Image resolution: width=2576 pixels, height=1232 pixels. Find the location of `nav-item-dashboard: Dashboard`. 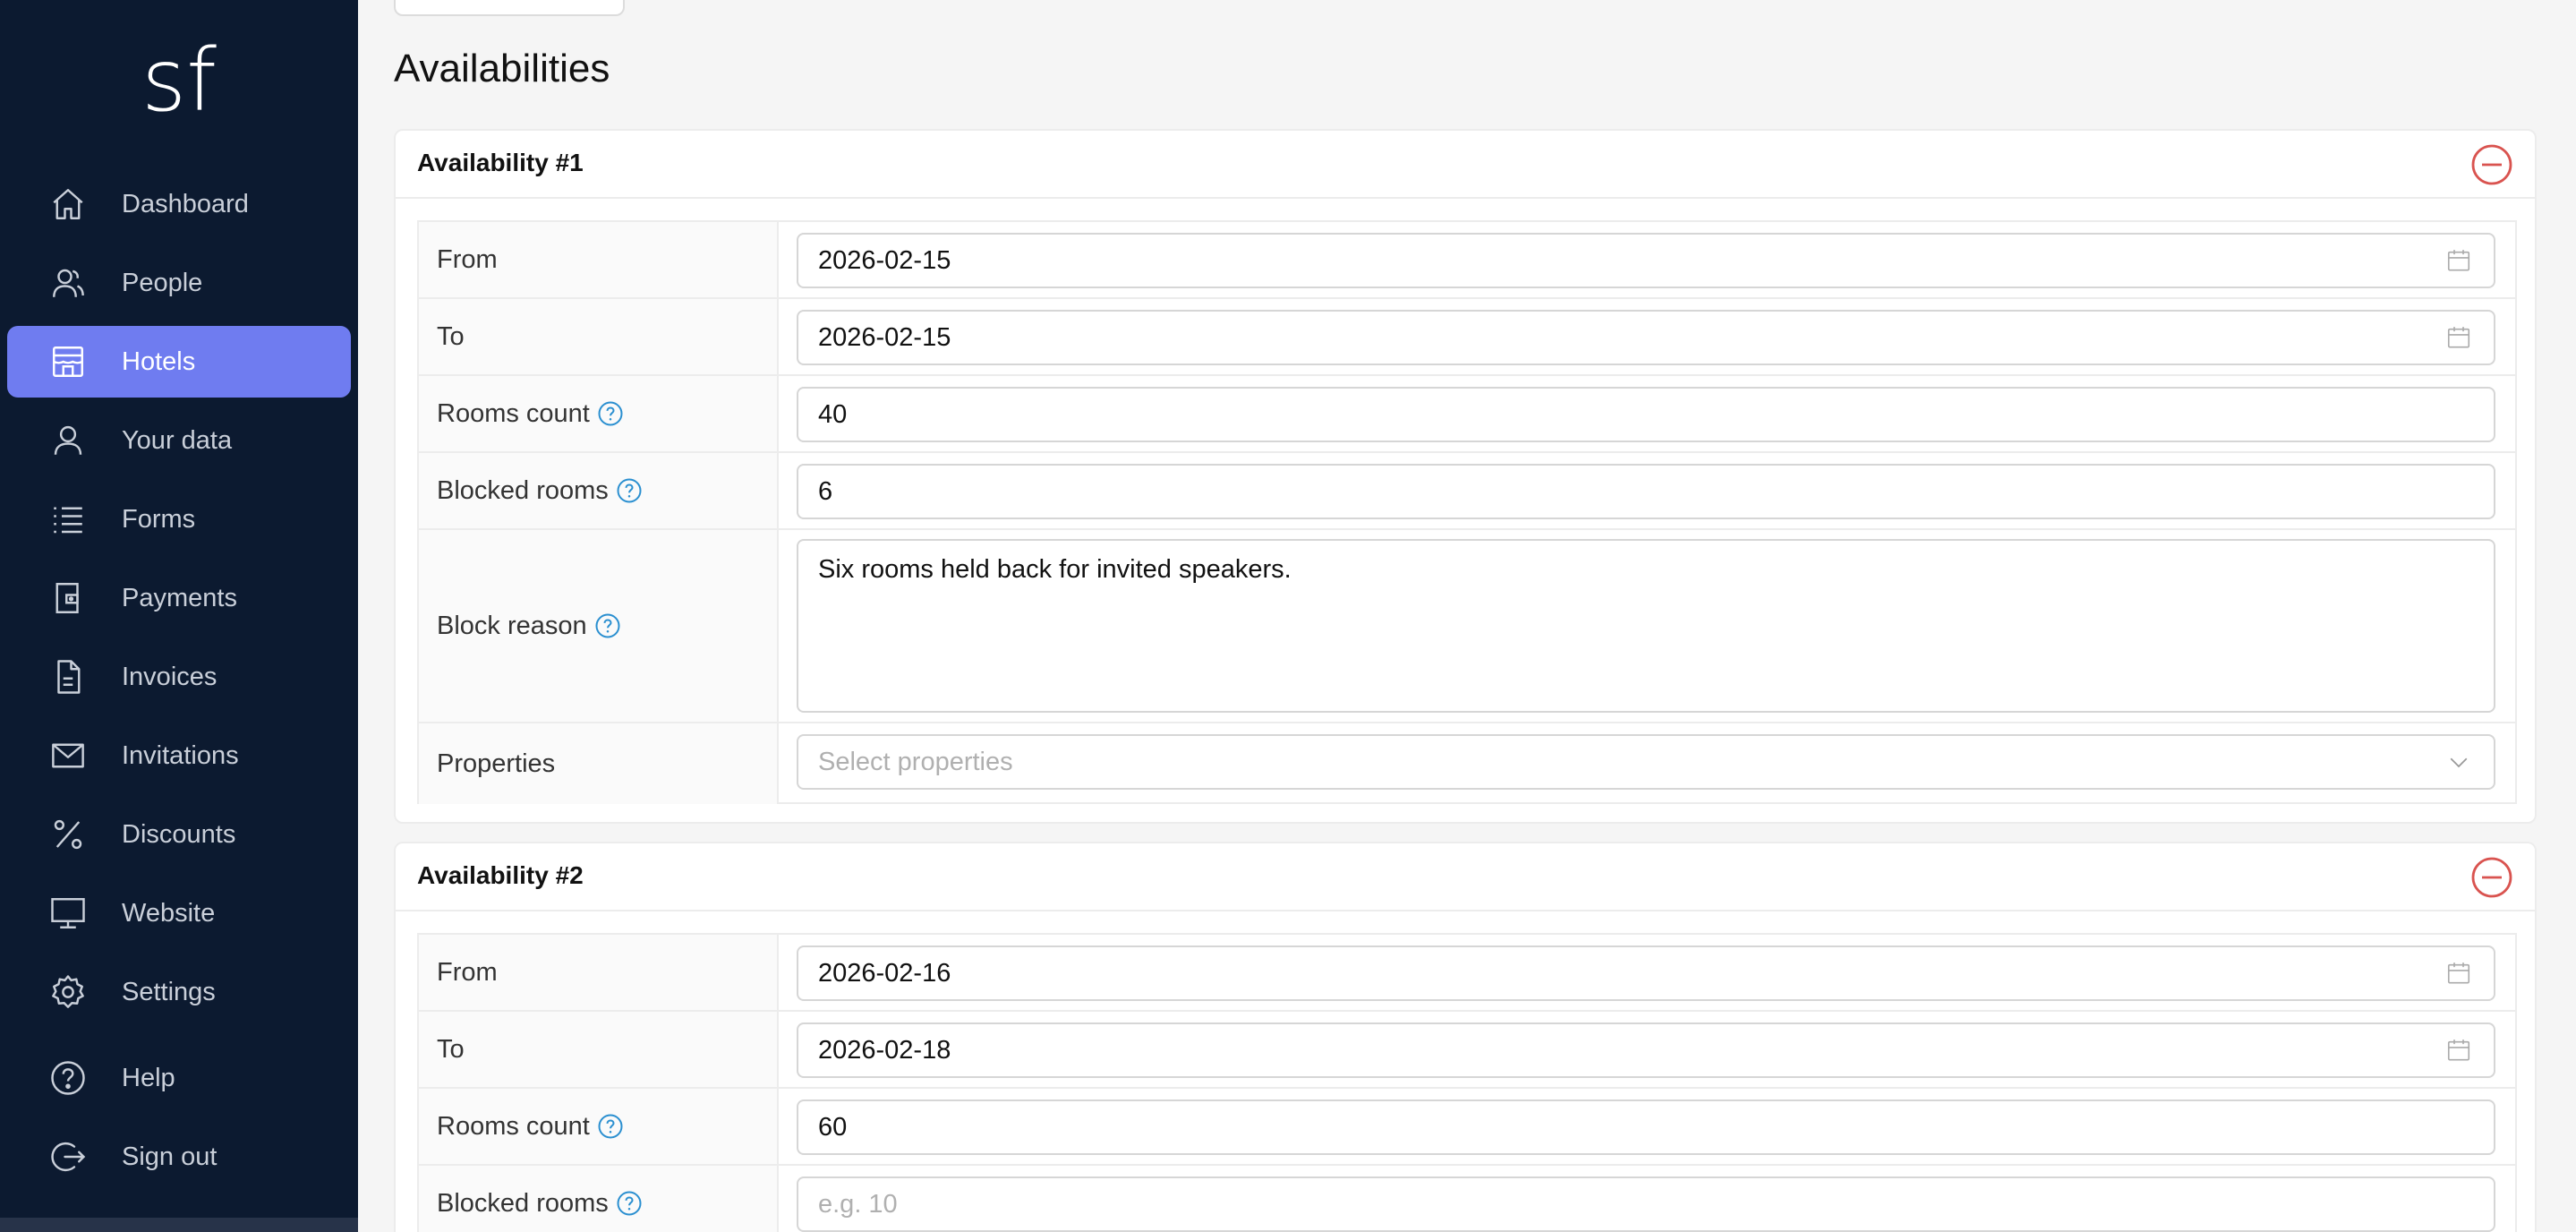

nav-item-dashboard: Dashboard is located at coordinates (179, 204).